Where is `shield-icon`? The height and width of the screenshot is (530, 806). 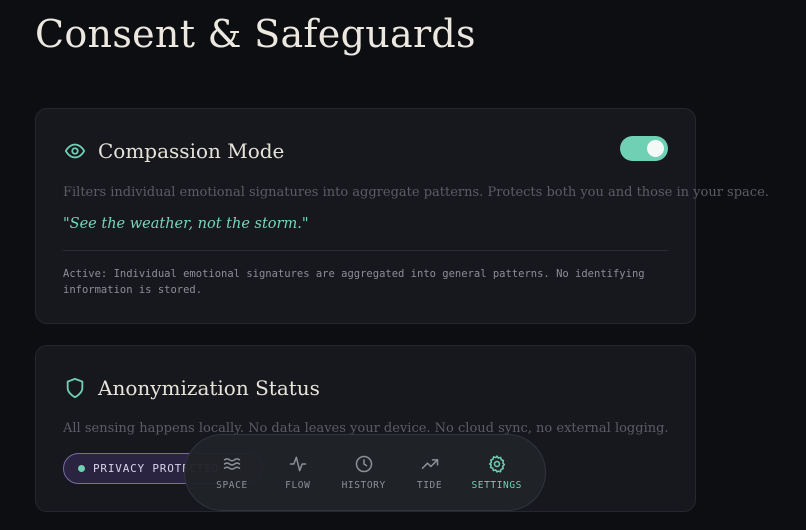 shield-icon is located at coordinates (75, 388).